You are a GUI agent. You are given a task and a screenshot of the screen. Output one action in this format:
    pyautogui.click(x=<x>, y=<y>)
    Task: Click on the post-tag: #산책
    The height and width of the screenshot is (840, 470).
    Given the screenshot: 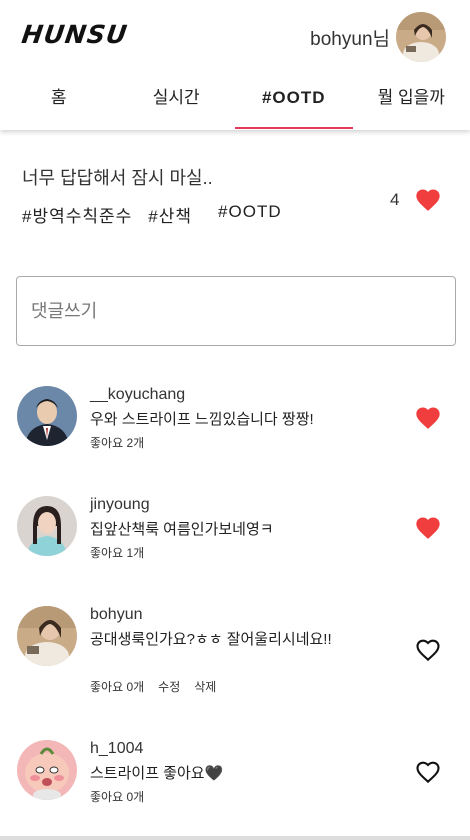 What is the action you would take?
    pyautogui.click(x=170, y=214)
    